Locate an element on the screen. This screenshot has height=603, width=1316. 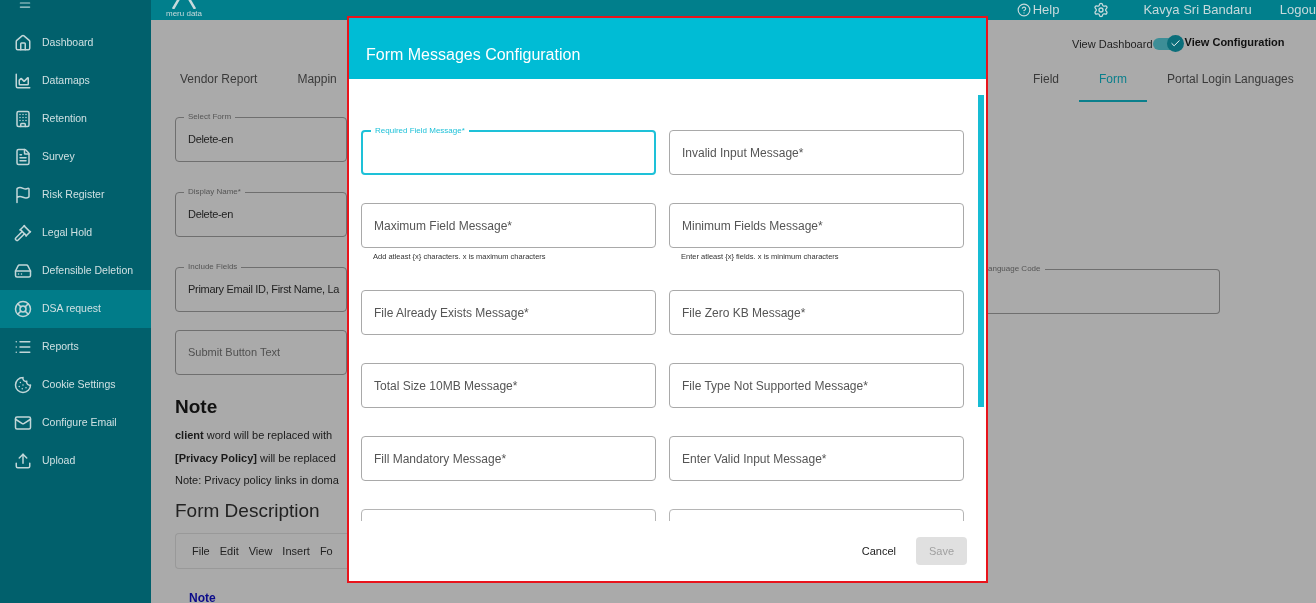
upload-icon is located at coordinates (23, 461).